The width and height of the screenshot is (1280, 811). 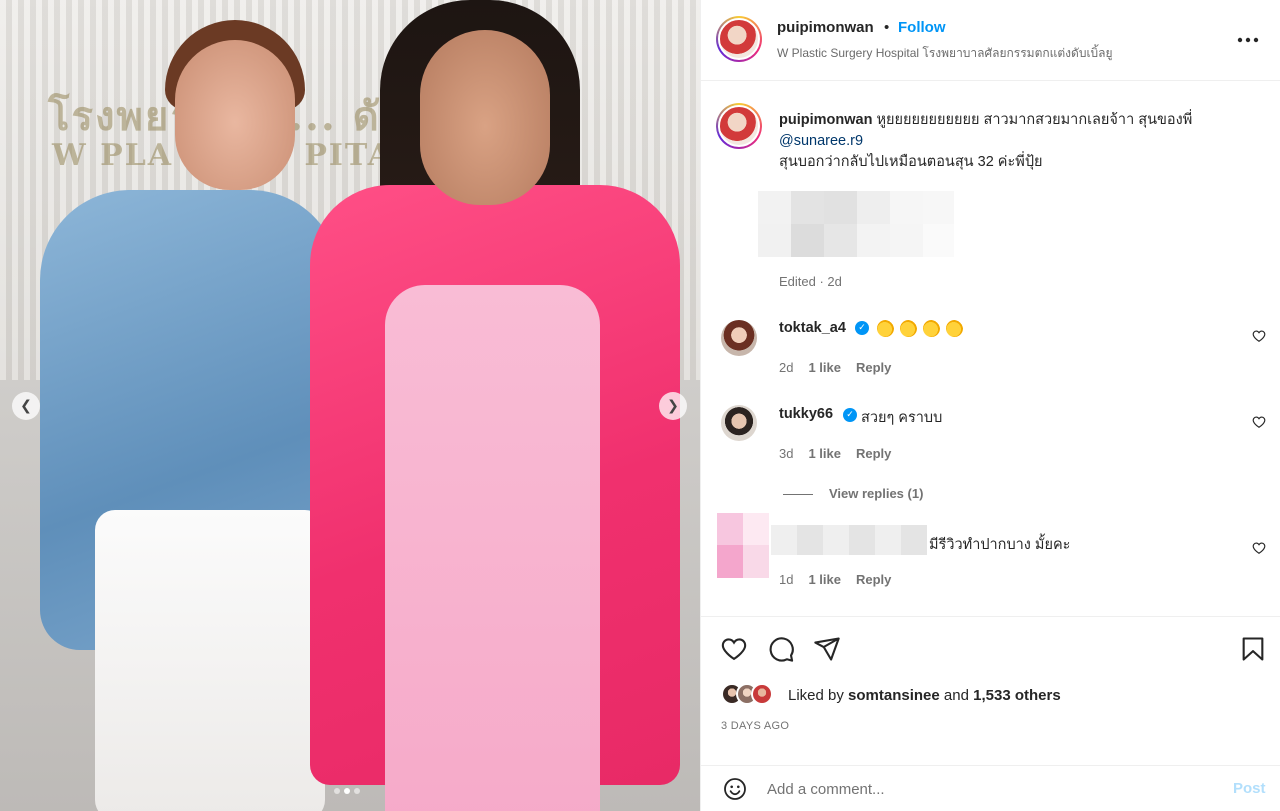 I want to click on comment-composer: Post, so click(x=990, y=788).